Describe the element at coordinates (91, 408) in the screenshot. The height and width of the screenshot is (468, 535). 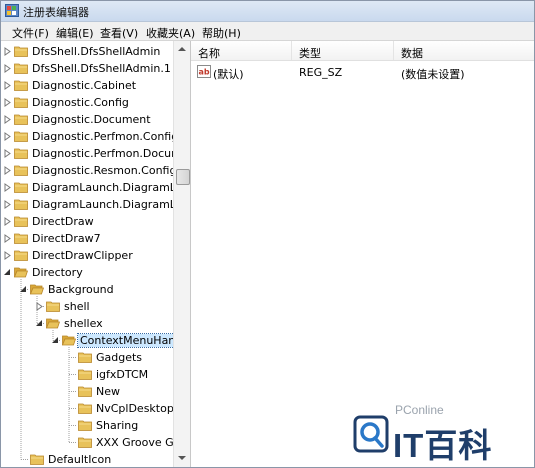
I see `tree-item: NvCplDesktopC` at that location.